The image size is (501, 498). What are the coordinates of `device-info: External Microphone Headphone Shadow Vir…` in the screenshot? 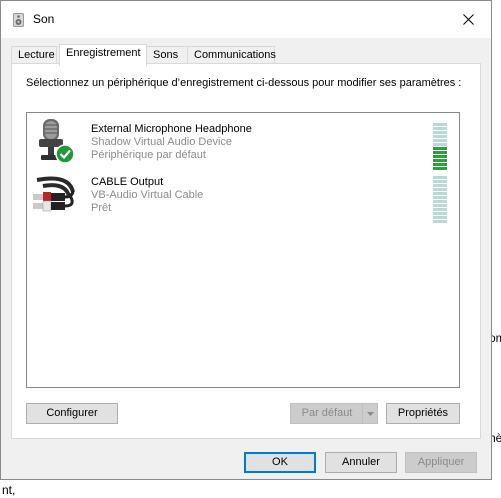 It's located at (171, 142).